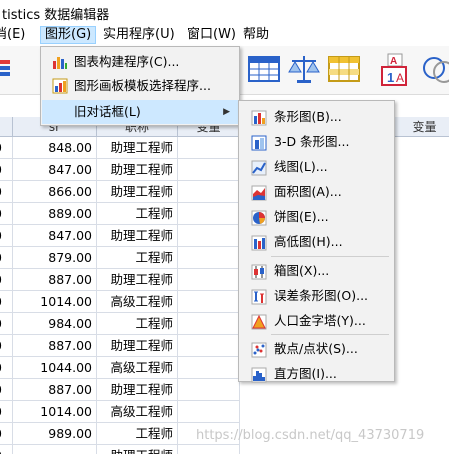  What do you see at coordinates (140, 112) in the screenshot?
I see `menu-legacy-dialogs: 旧对话框(L) ▶` at bounding box center [140, 112].